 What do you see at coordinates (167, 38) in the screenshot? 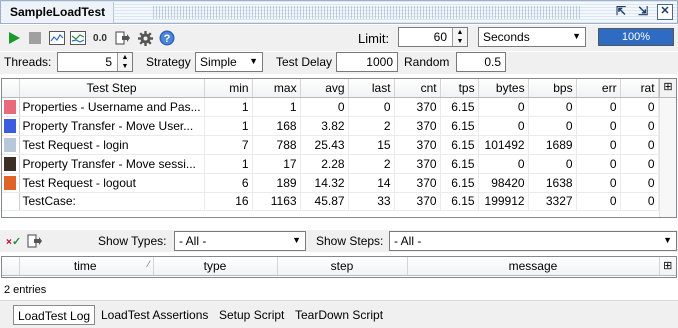
I see `help-icon: ?` at bounding box center [167, 38].